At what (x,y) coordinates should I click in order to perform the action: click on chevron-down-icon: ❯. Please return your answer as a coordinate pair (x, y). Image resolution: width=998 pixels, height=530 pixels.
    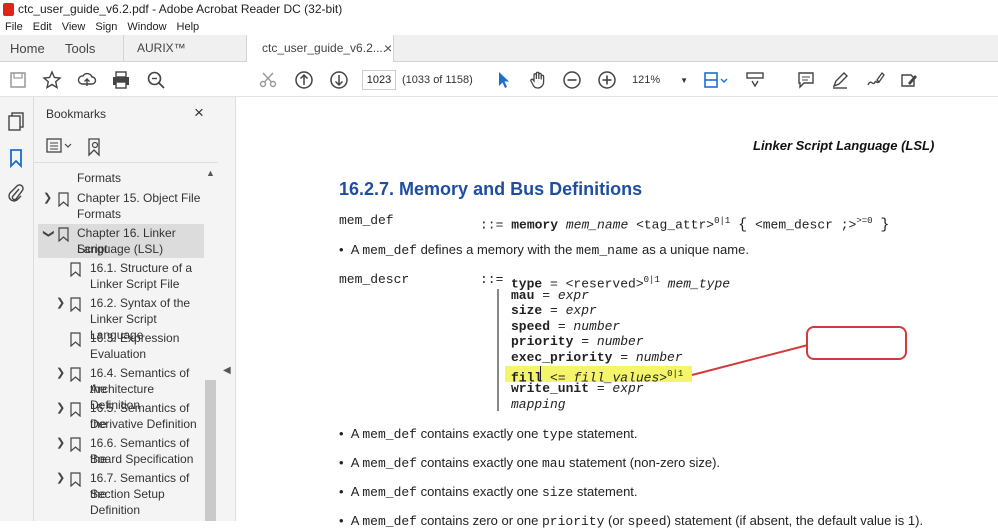
    Looking at the image, I should click on (48, 233).